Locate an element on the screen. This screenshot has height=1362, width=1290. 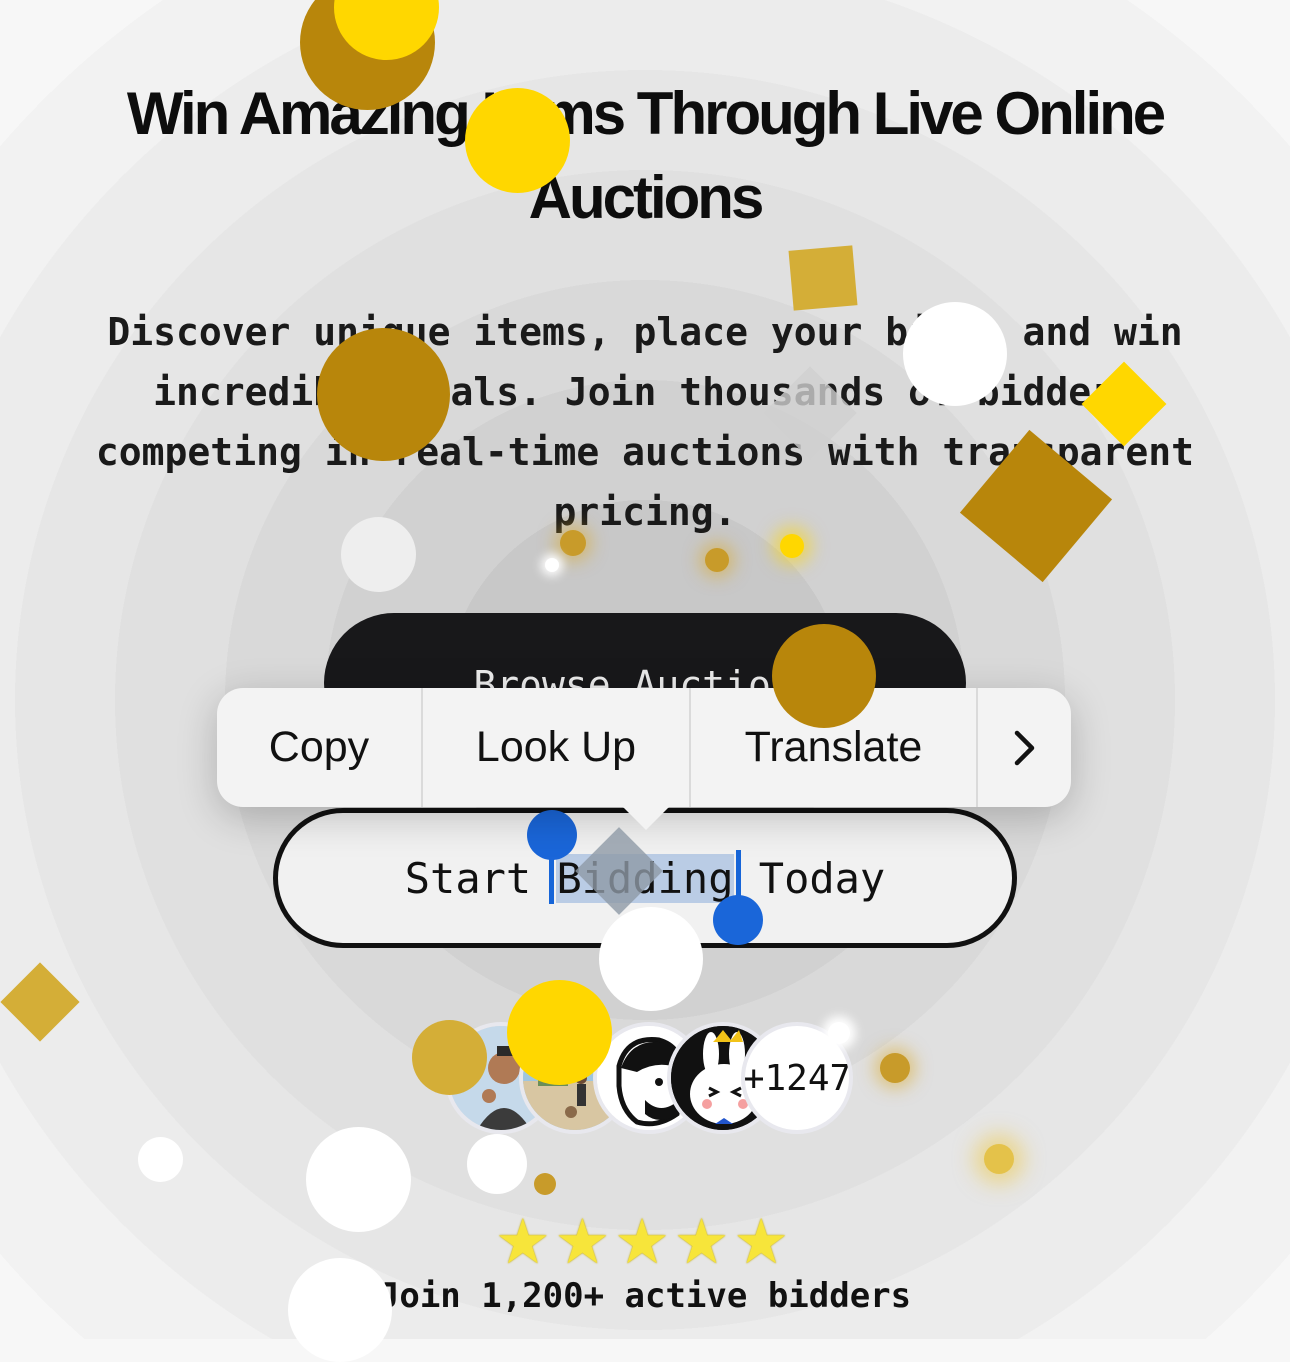
start-label-suffix: Today is located at coordinates (809, 878).